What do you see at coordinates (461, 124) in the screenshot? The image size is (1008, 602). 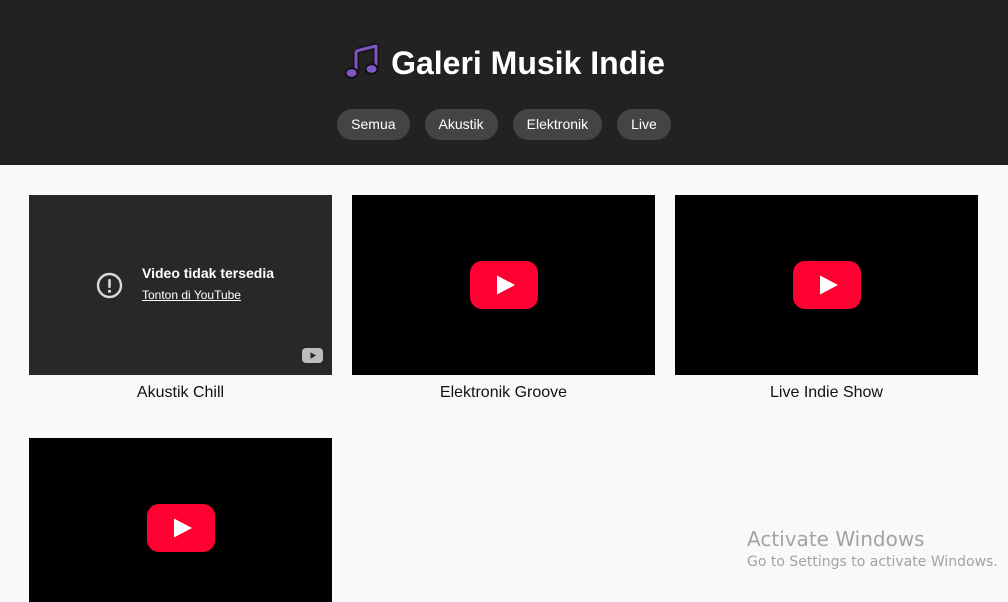 I see `filter-acoustic-button: Akustik` at bounding box center [461, 124].